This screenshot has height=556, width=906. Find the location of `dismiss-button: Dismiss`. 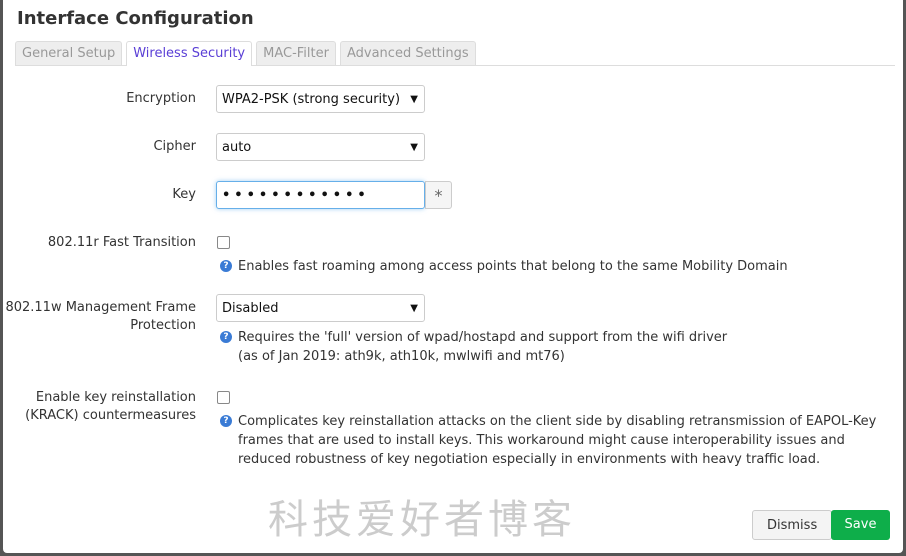

dismiss-button: Dismiss is located at coordinates (792, 525).